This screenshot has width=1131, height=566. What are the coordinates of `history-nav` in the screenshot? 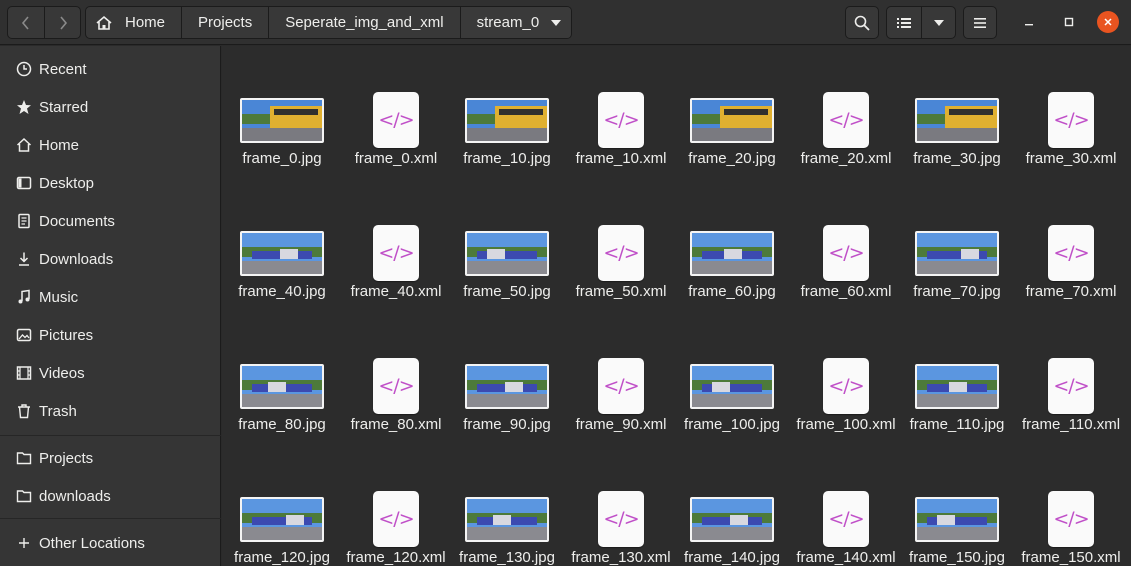 It's located at (44, 22).